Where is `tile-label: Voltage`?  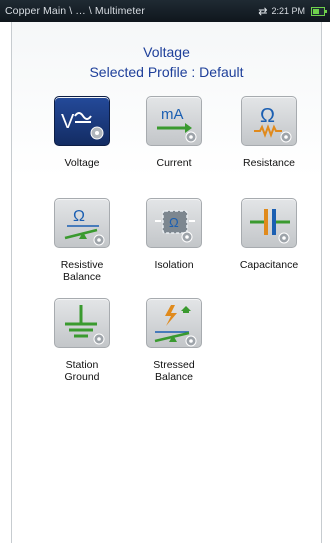 tile-label: Voltage is located at coordinates (82, 163).